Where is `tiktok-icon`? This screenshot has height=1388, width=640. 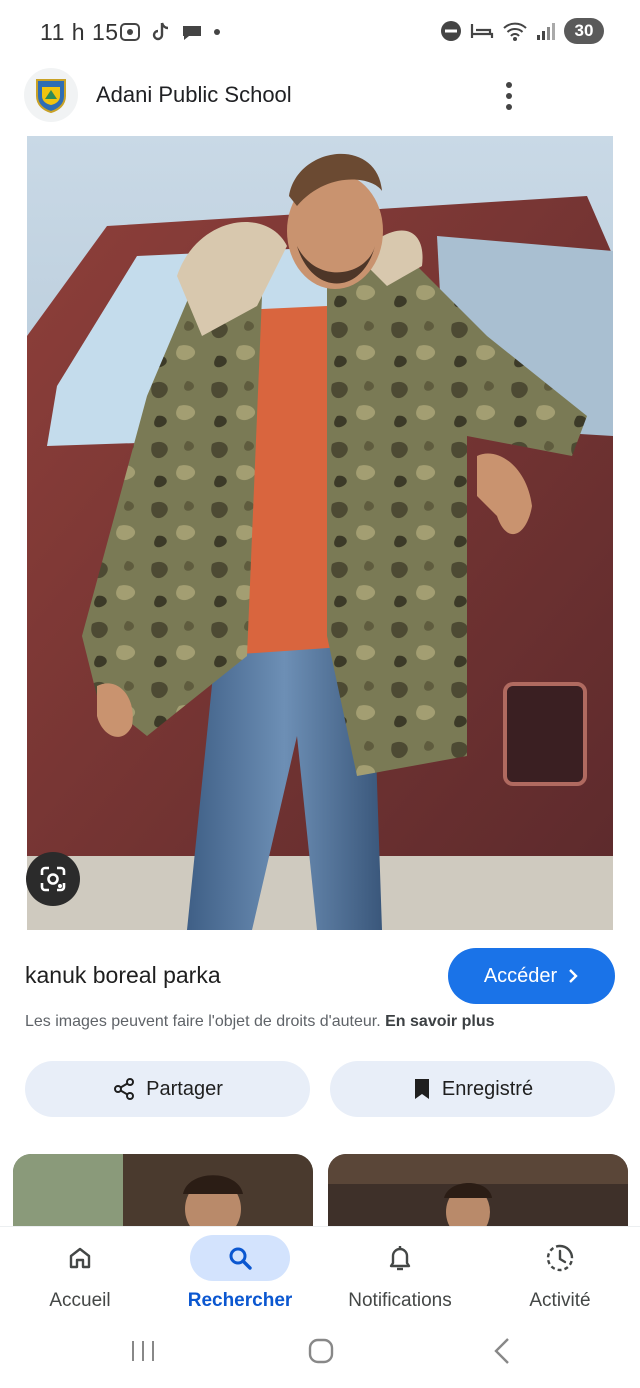 tiktok-icon is located at coordinates (160, 31).